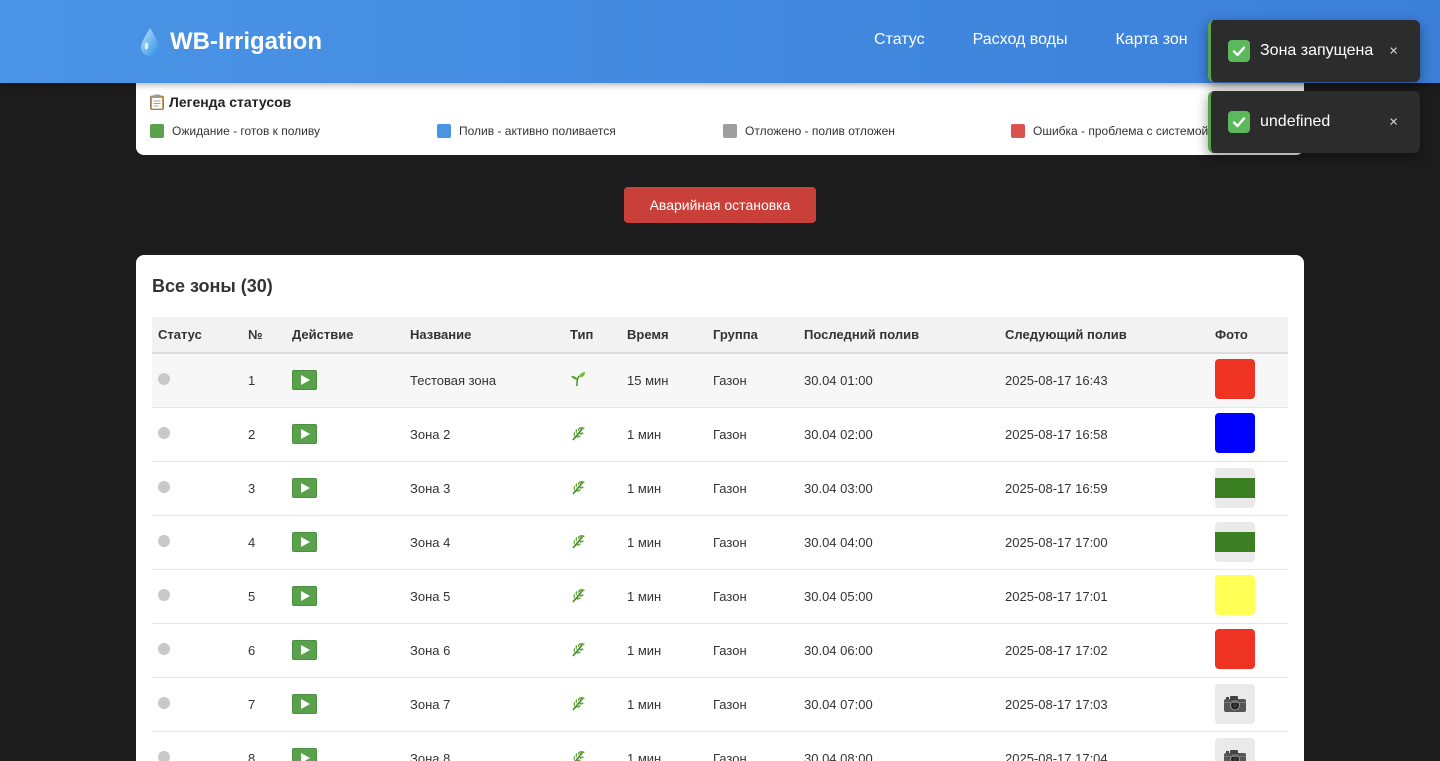 This screenshot has height=761, width=1440. What do you see at coordinates (252, 704) in the screenshot?
I see `zone-number: 7` at bounding box center [252, 704].